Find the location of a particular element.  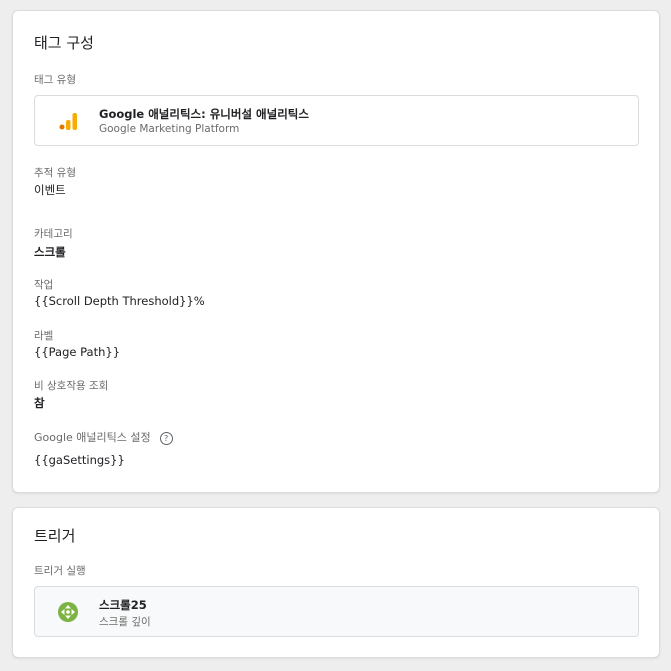

triggering-title: 트리거 is located at coordinates (55, 536).